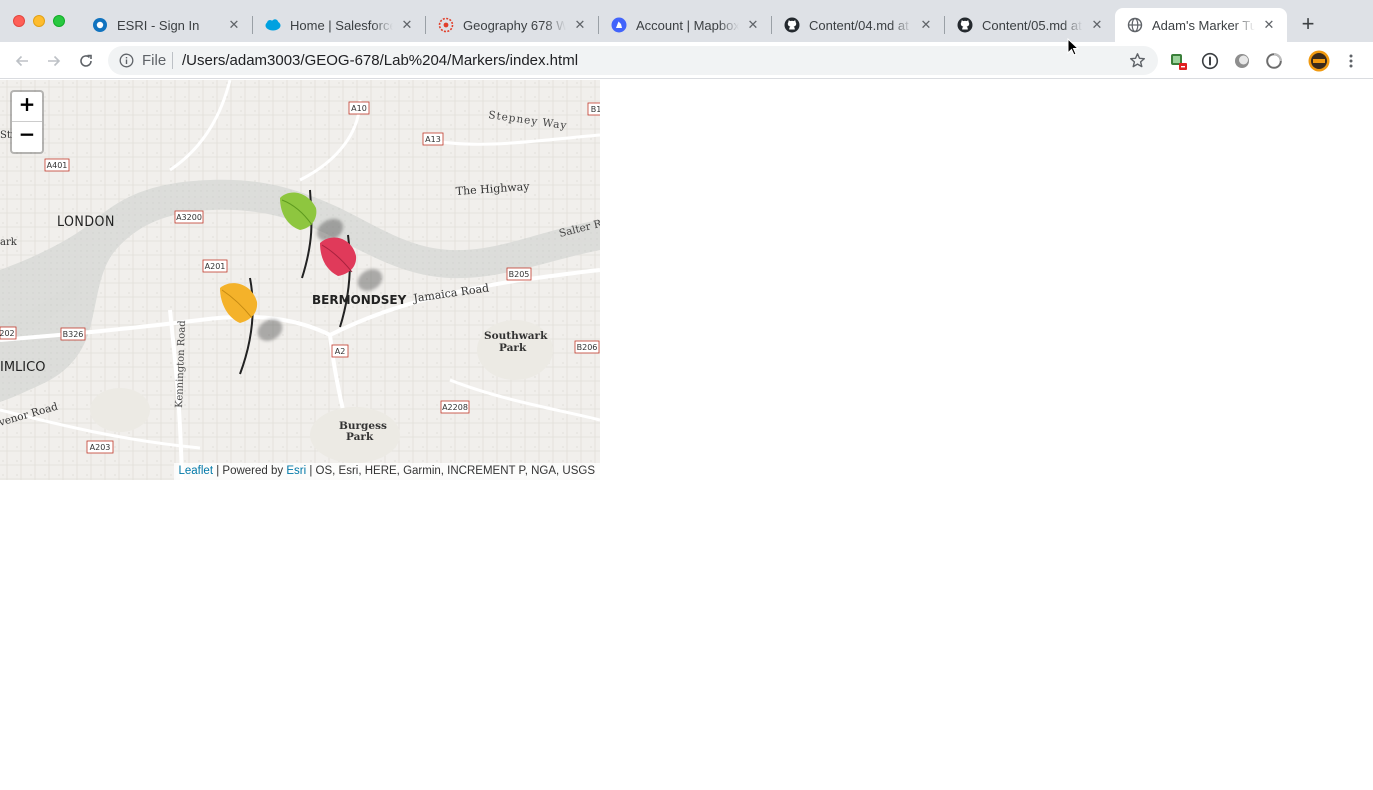 The height and width of the screenshot is (790, 1373). What do you see at coordinates (359, 300) in the screenshot?
I see `map-label-bermondsey: BERMONDSEY` at bounding box center [359, 300].